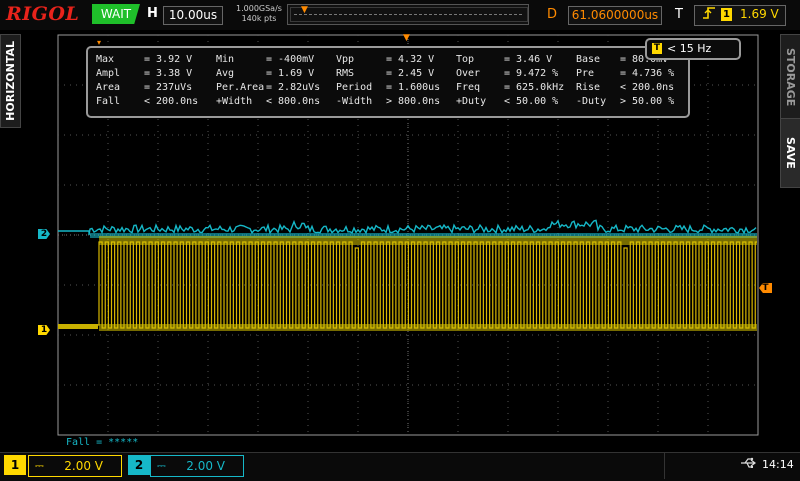 This screenshot has width=800, height=481. I want to click on measurement-name: -Duty, so click(591, 101).